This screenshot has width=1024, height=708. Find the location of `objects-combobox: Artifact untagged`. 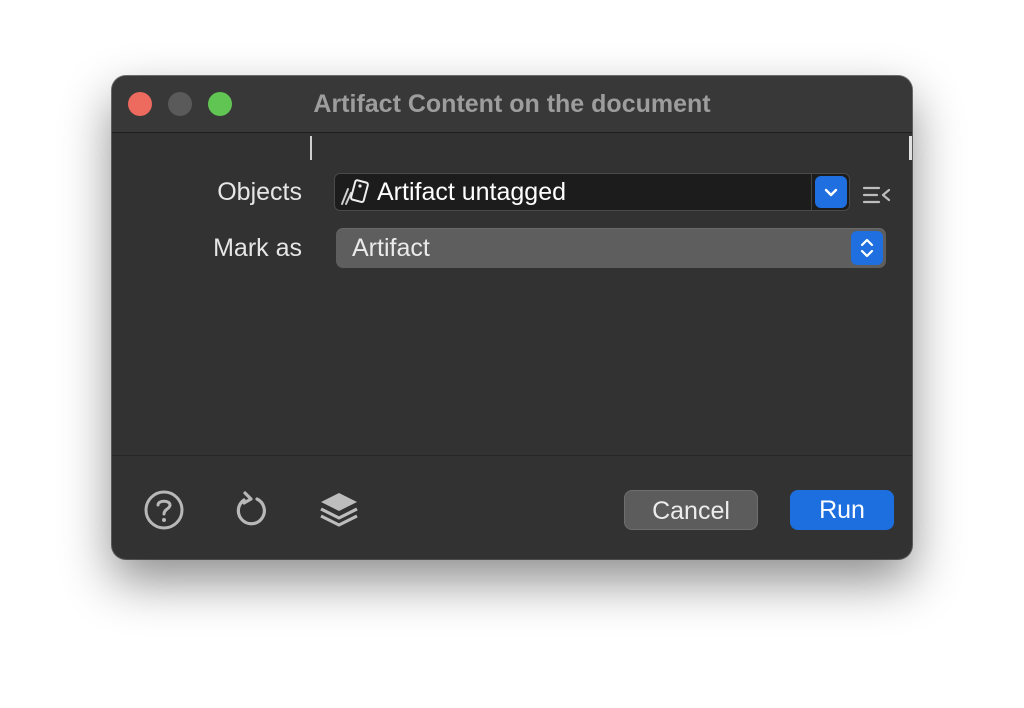

objects-combobox: Artifact untagged is located at coordinates (592, 192).